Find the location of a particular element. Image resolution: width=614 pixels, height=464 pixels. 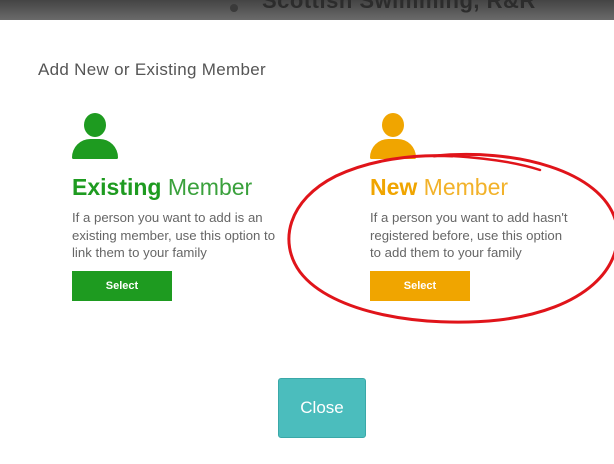

new-member-heading-rest: Member is located at coordinates (463, 187).